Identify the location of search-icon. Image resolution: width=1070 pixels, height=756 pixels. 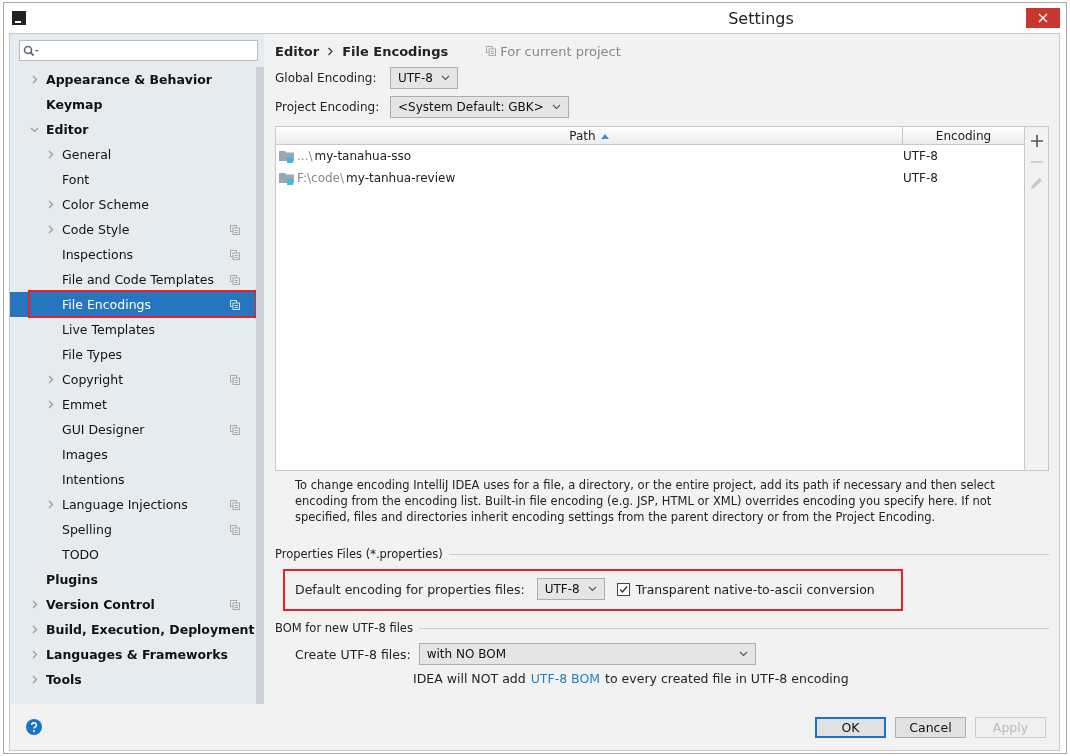
(31, 50).